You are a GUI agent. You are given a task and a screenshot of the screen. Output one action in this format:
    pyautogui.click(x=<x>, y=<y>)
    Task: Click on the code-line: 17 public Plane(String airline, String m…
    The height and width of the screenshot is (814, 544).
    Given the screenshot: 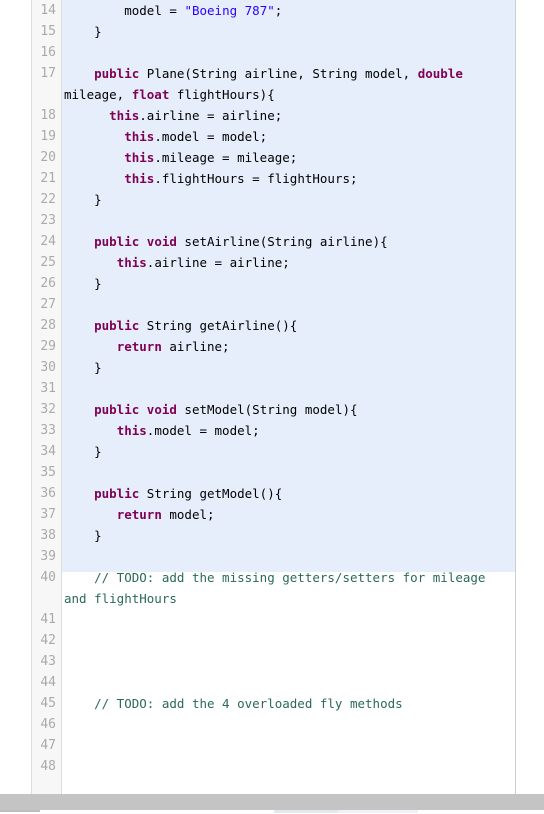 What is the action you would take?
    pyautogui.click(x=273, y=84)
    